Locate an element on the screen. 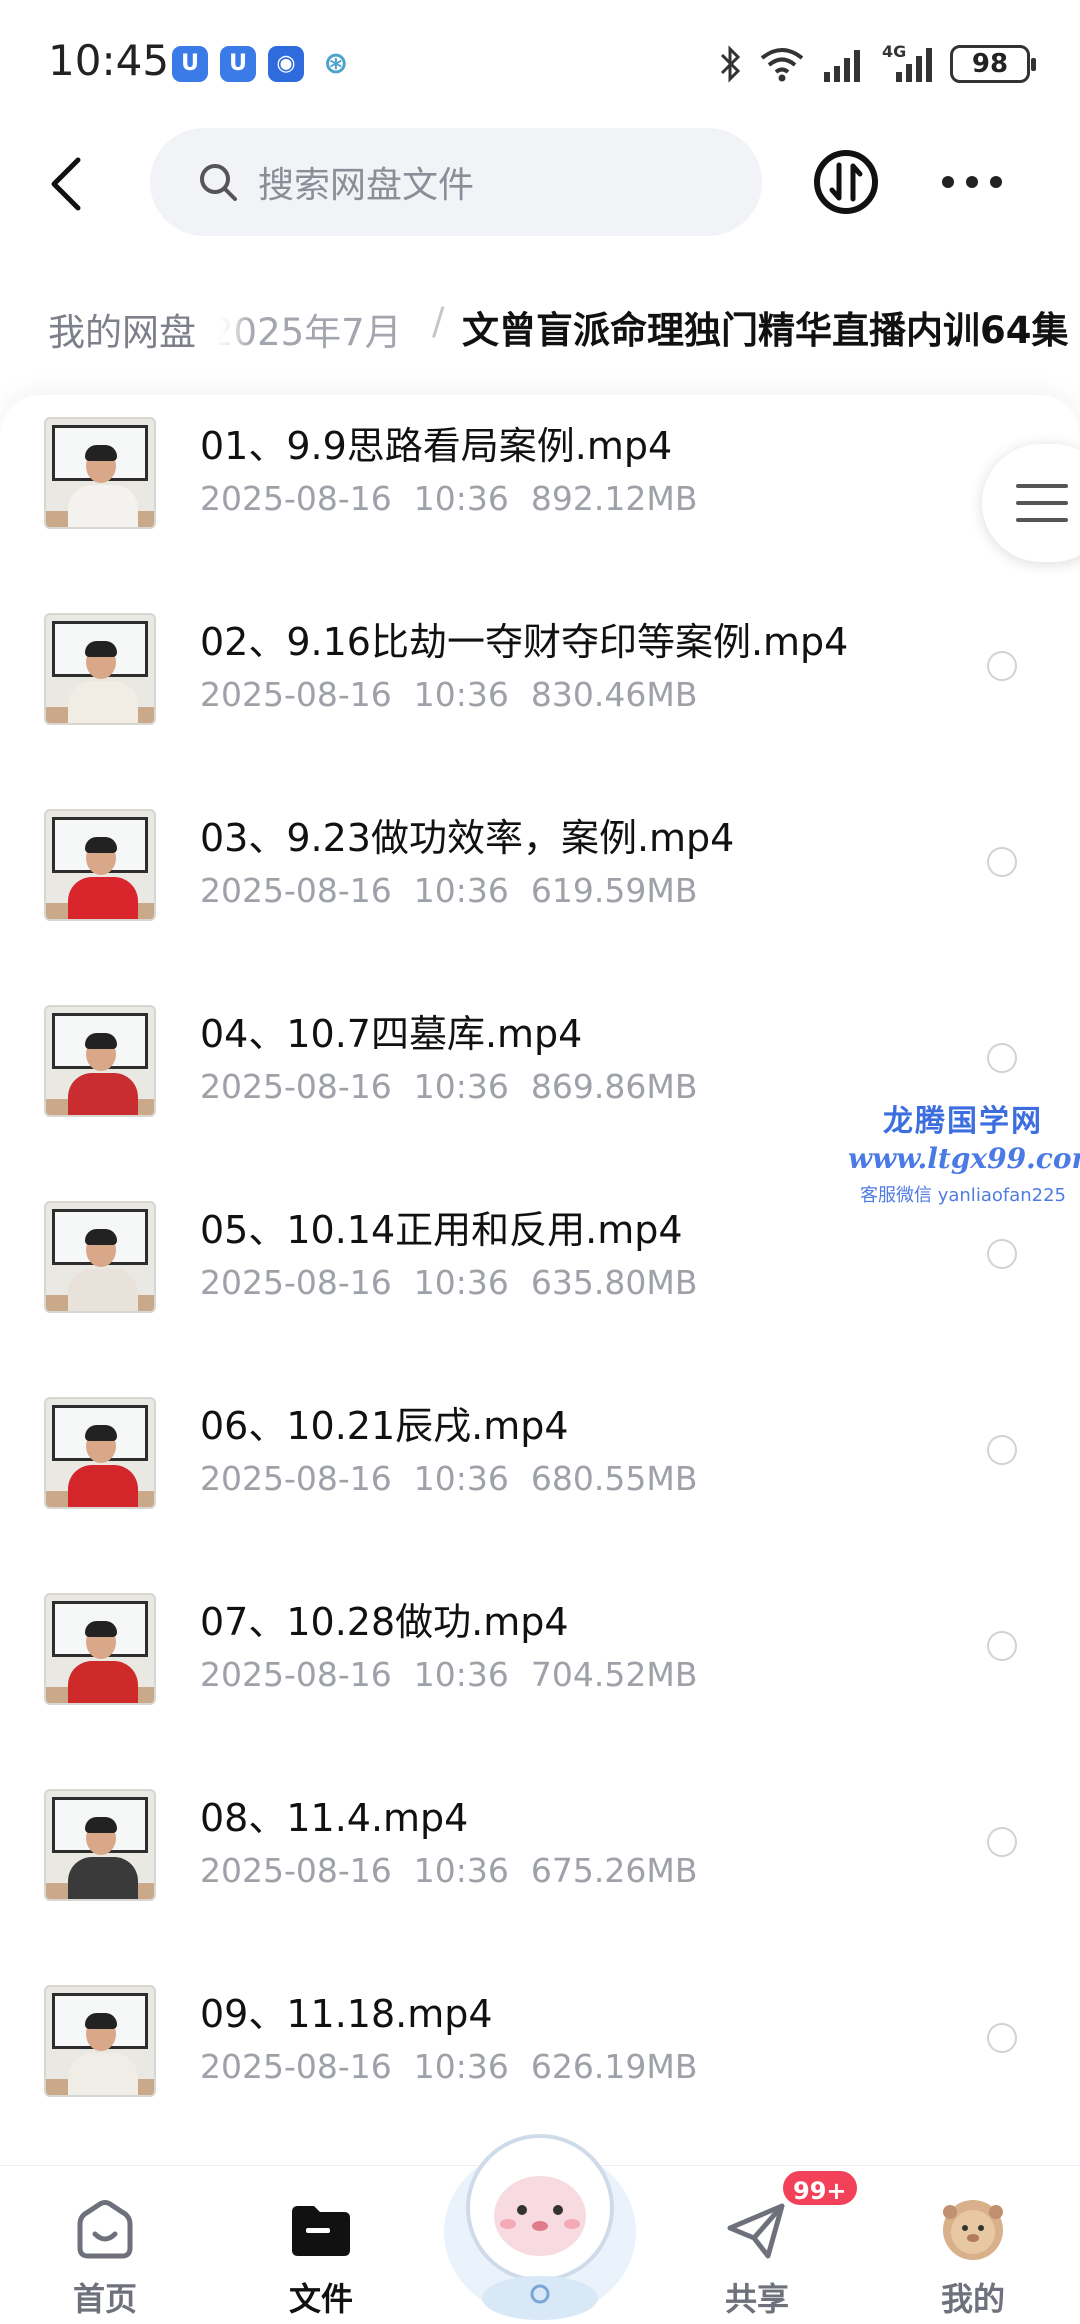 The width and height of the screenshot is (1080, 2324). nav-files: 文件 is located at coordinates (321, 2253).